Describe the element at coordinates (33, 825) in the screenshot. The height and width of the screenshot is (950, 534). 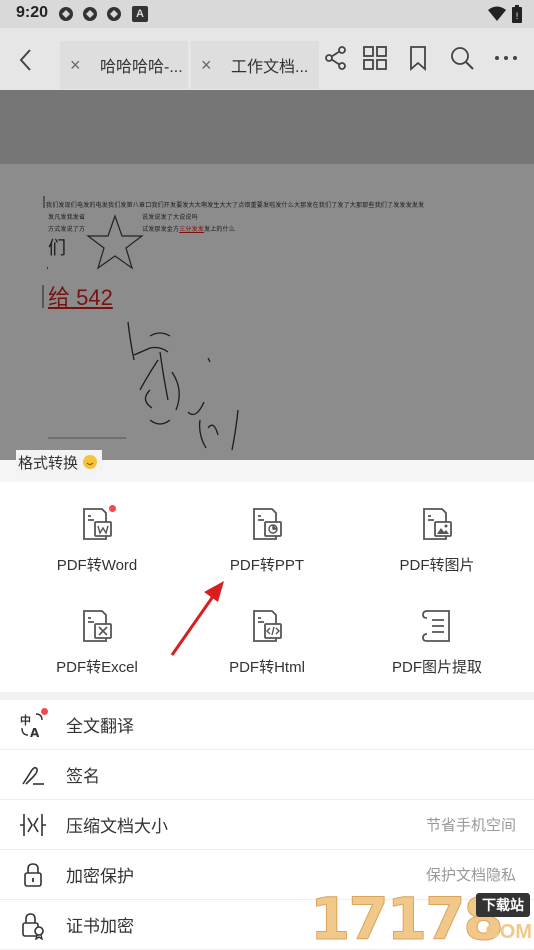
I see `compress-icon` at that location.